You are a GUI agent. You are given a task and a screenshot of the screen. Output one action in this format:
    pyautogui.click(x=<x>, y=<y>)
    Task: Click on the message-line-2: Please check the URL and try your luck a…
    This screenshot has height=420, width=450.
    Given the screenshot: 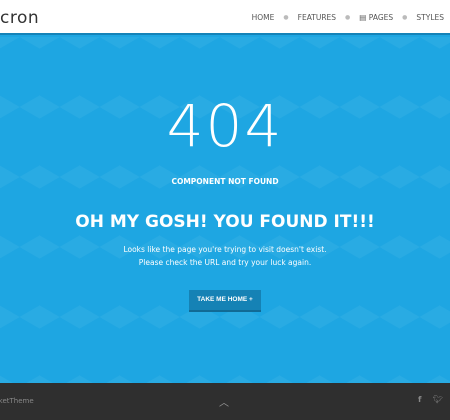 What is the action you would take?
    pyautogui.click(x=225, y=262)
    